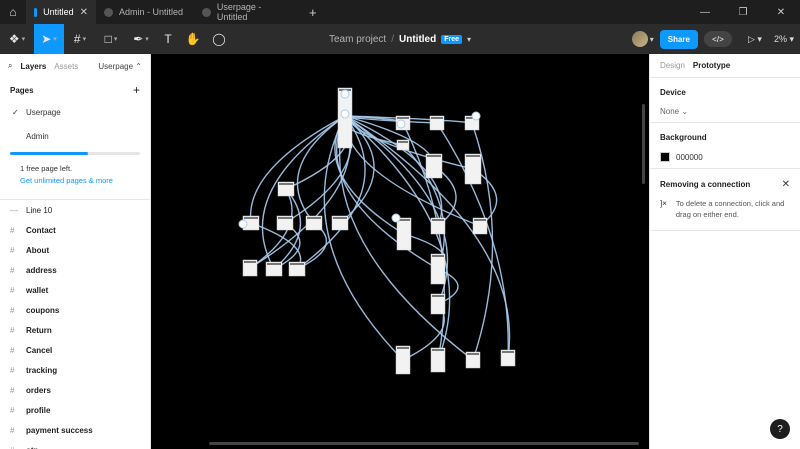 This screenshot has height=449, width=800. Describe the element at coordinates (145, 12) in the screenshot. I see `tab-admin: Admin - Untitled` at that location.